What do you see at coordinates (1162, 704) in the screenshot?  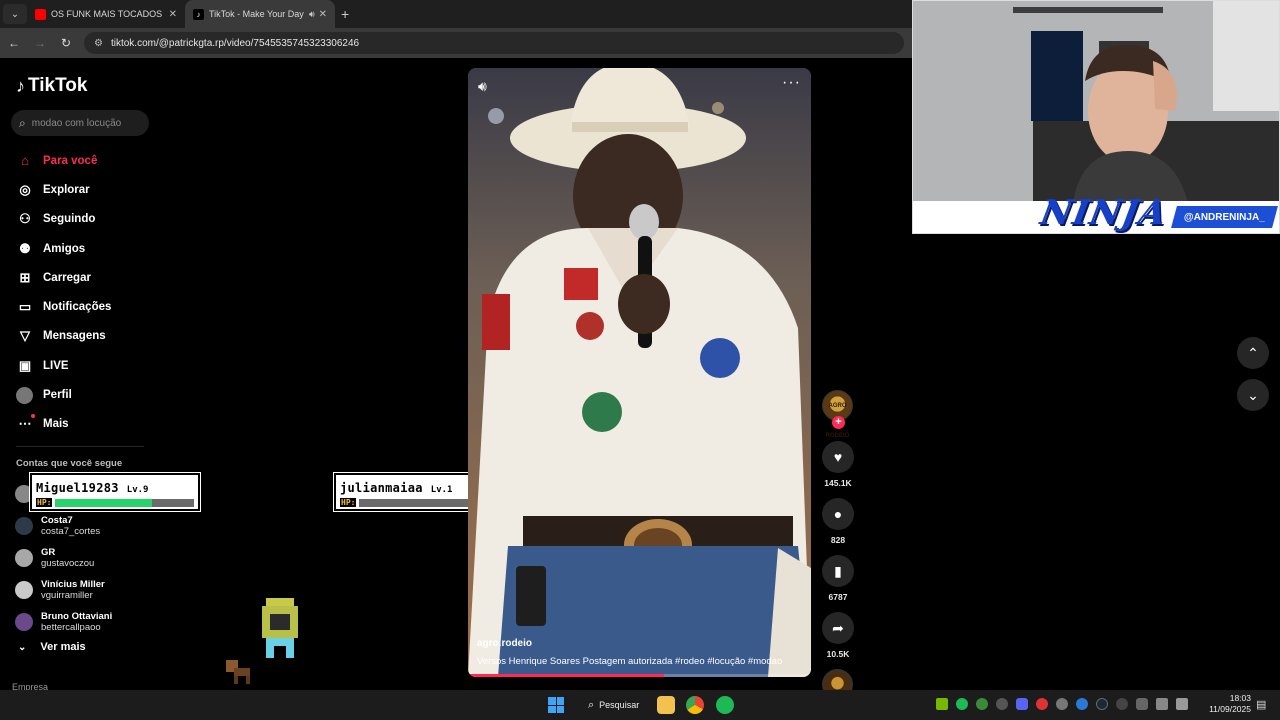 I see `network-icon` at bounding box center [1162, 704].